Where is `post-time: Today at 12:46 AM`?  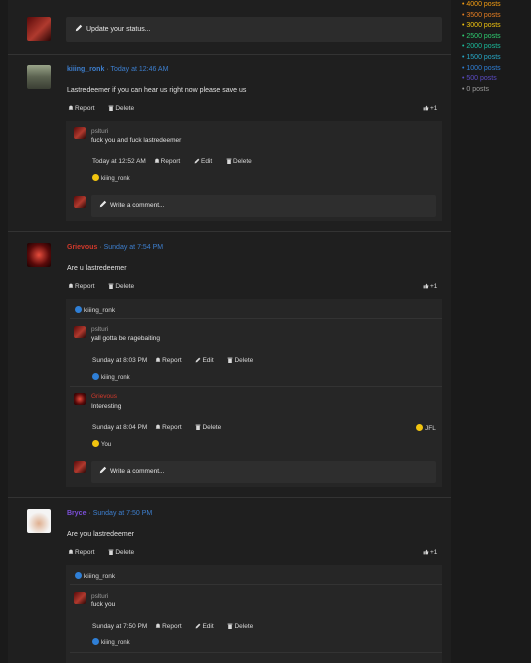 post-time: Today at 12:46 AM is located at coordinates (139, 69).